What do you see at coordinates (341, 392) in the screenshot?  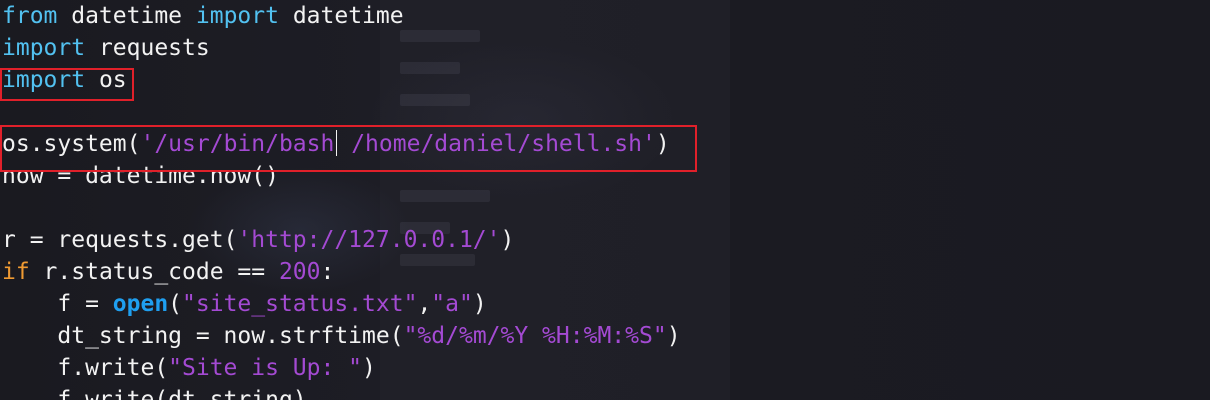 I see `code-line-13: f.write(dt_string)` at bounding box center [341, 392].